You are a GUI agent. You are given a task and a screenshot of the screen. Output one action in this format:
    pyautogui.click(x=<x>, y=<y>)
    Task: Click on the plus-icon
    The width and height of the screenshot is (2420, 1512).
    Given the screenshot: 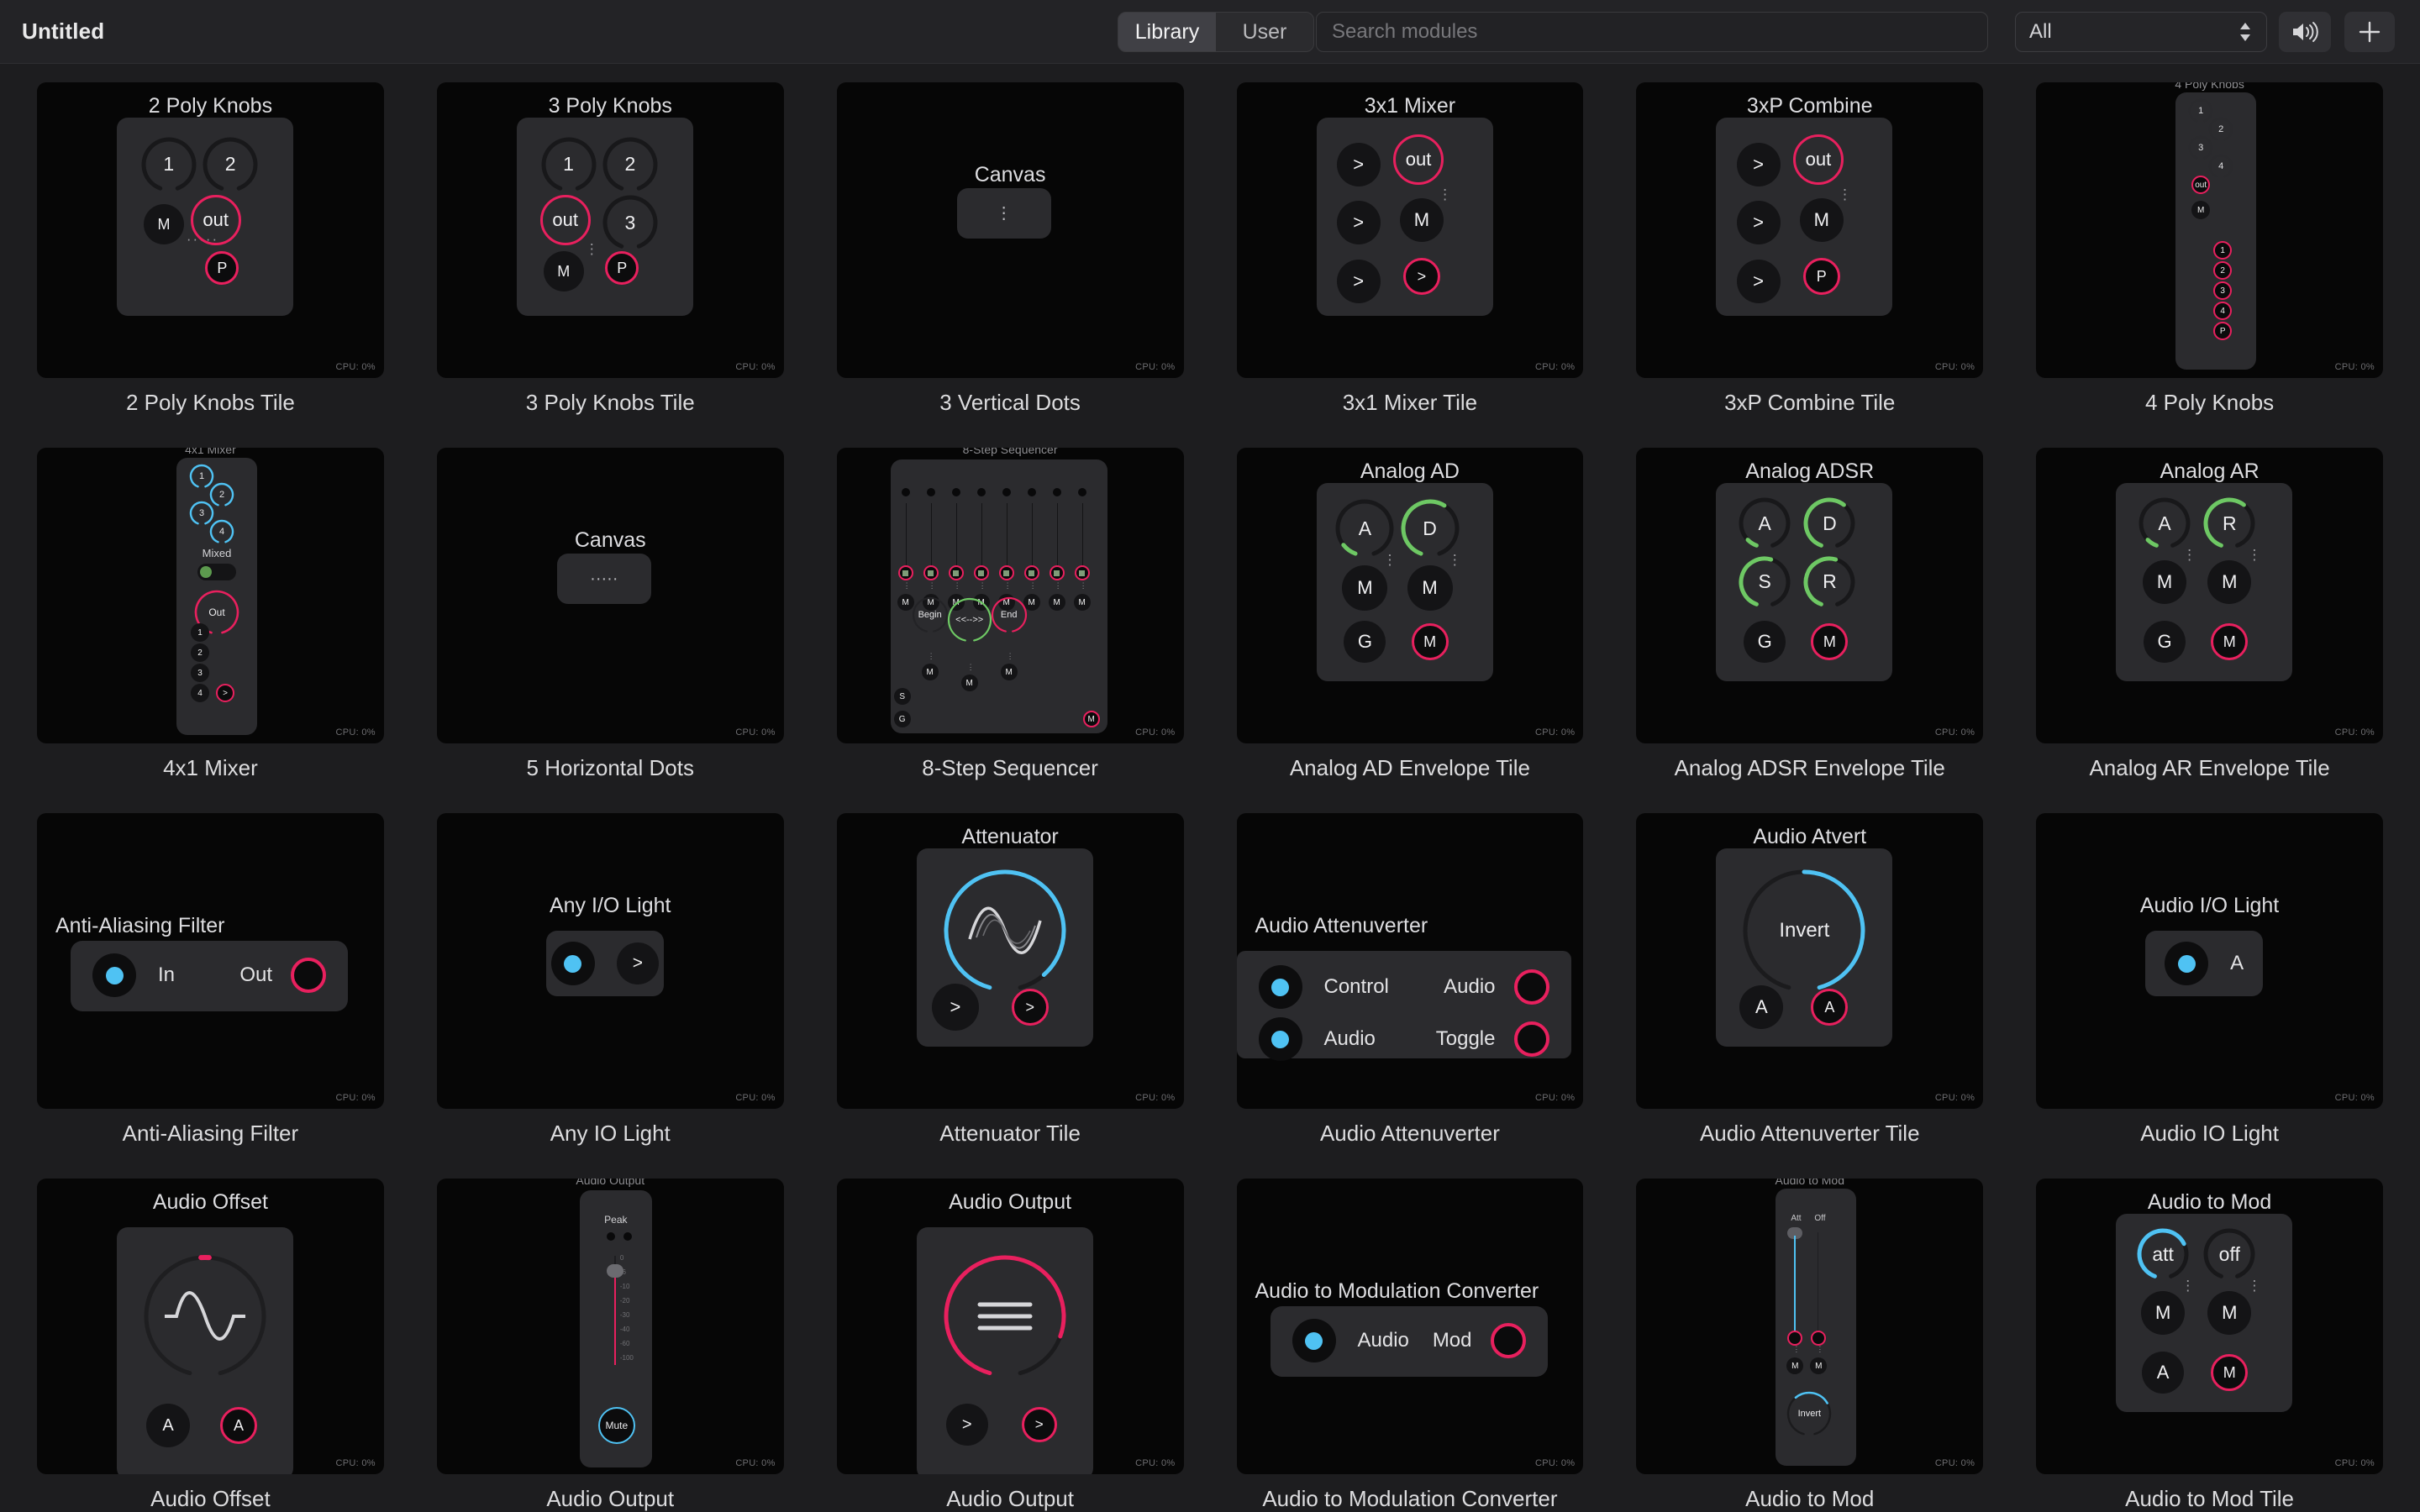 What is the action you would take?
    pyautogui.click(x=2369, y=32)
    